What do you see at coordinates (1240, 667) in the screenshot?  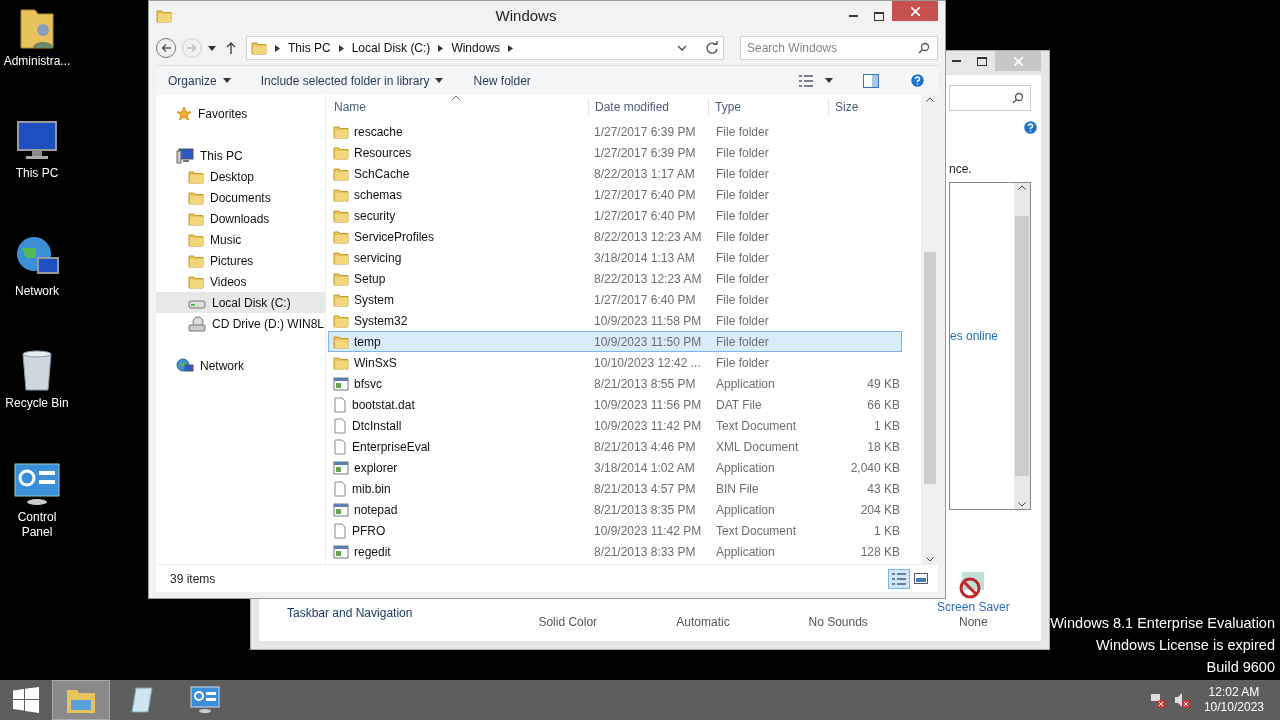 I see `license-notice-text: Build 9600` at bounding box center [1240, 667].